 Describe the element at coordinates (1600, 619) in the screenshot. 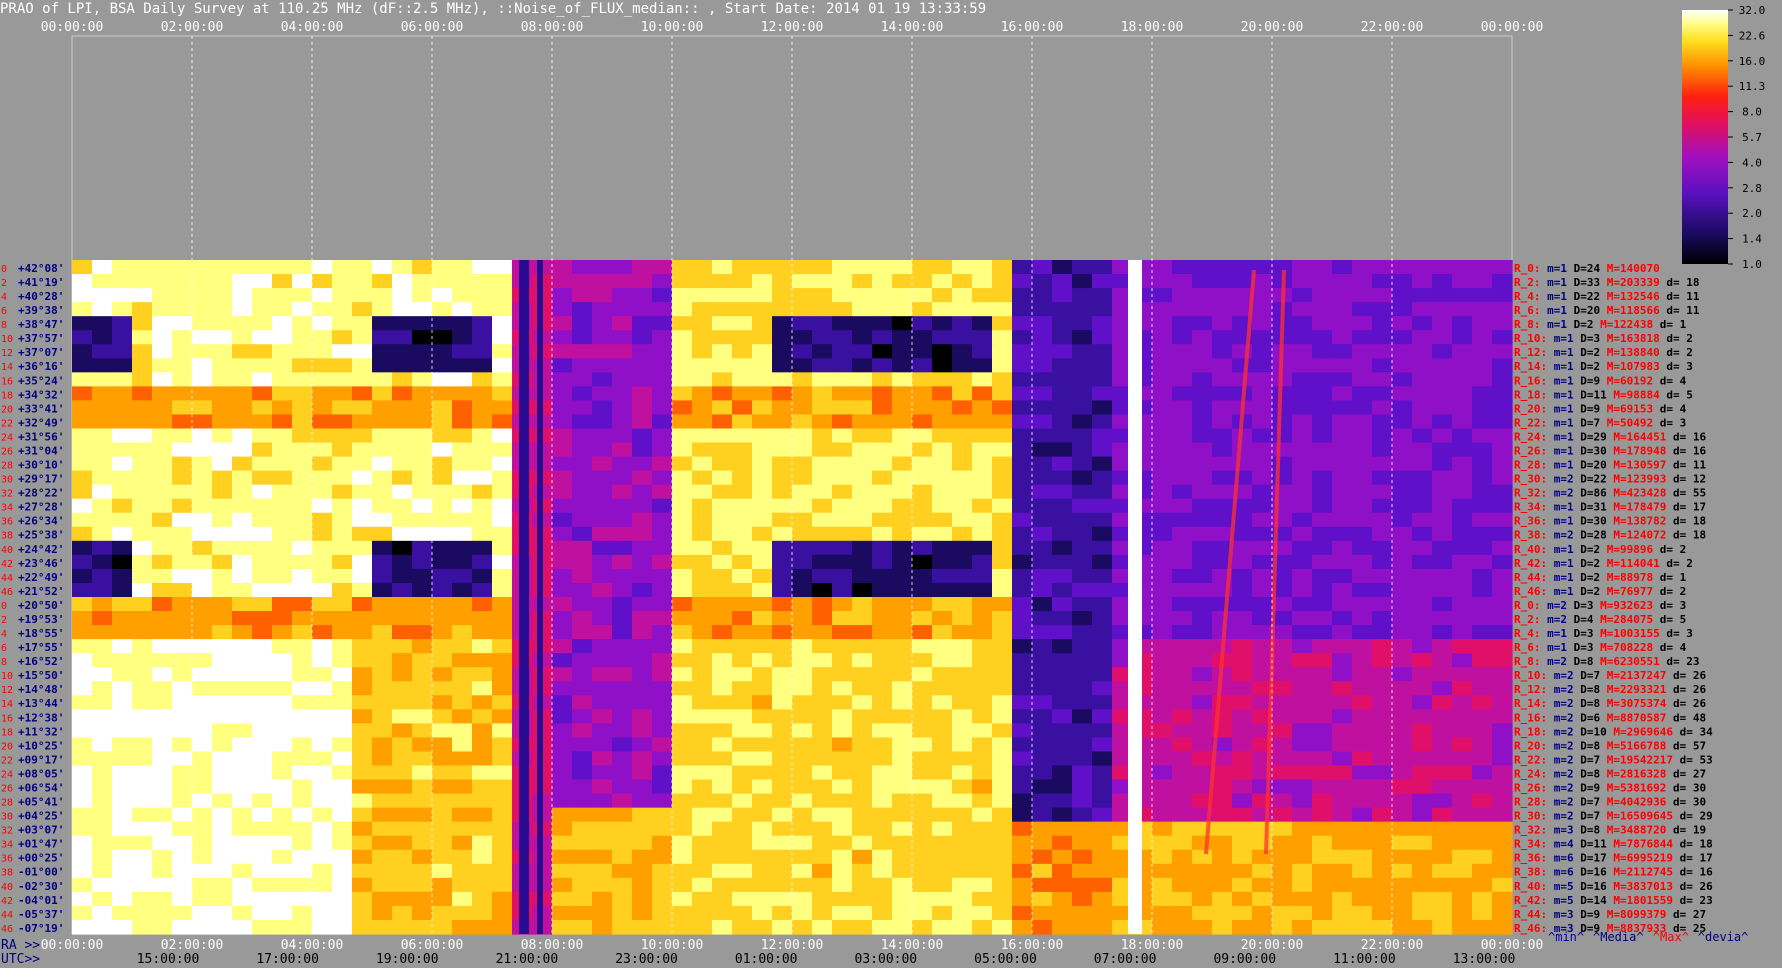

I see `row-stat: R_2: m=2 D=4 M=284075 d= 5` at that location.